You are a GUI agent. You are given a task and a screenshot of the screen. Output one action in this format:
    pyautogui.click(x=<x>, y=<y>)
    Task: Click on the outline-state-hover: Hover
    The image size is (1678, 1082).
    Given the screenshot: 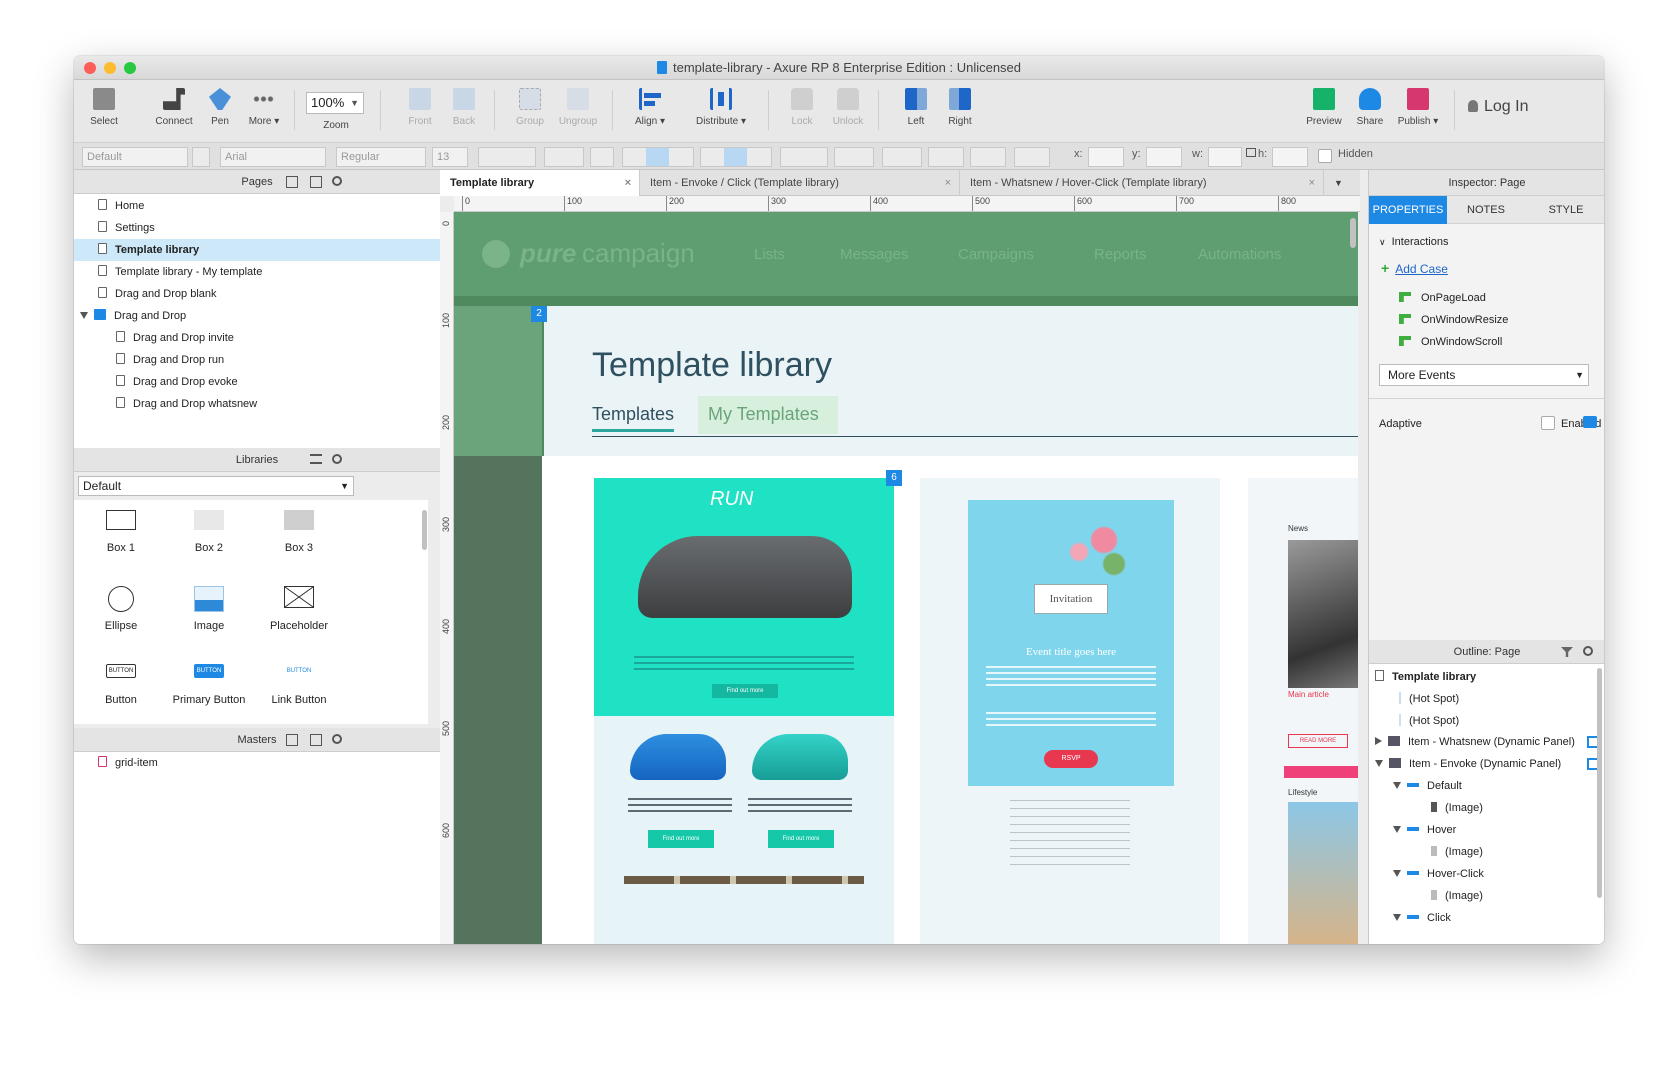 What is the action you would take?
    pyautogui.click(x=1424, y=830)
    